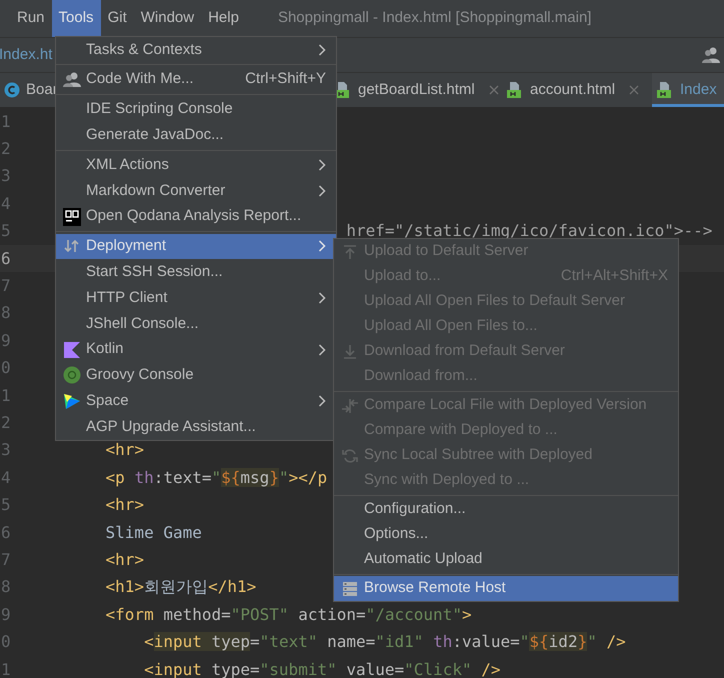  I want to click on code-line: <form method="POST" action="/account">, so click(288, 615).